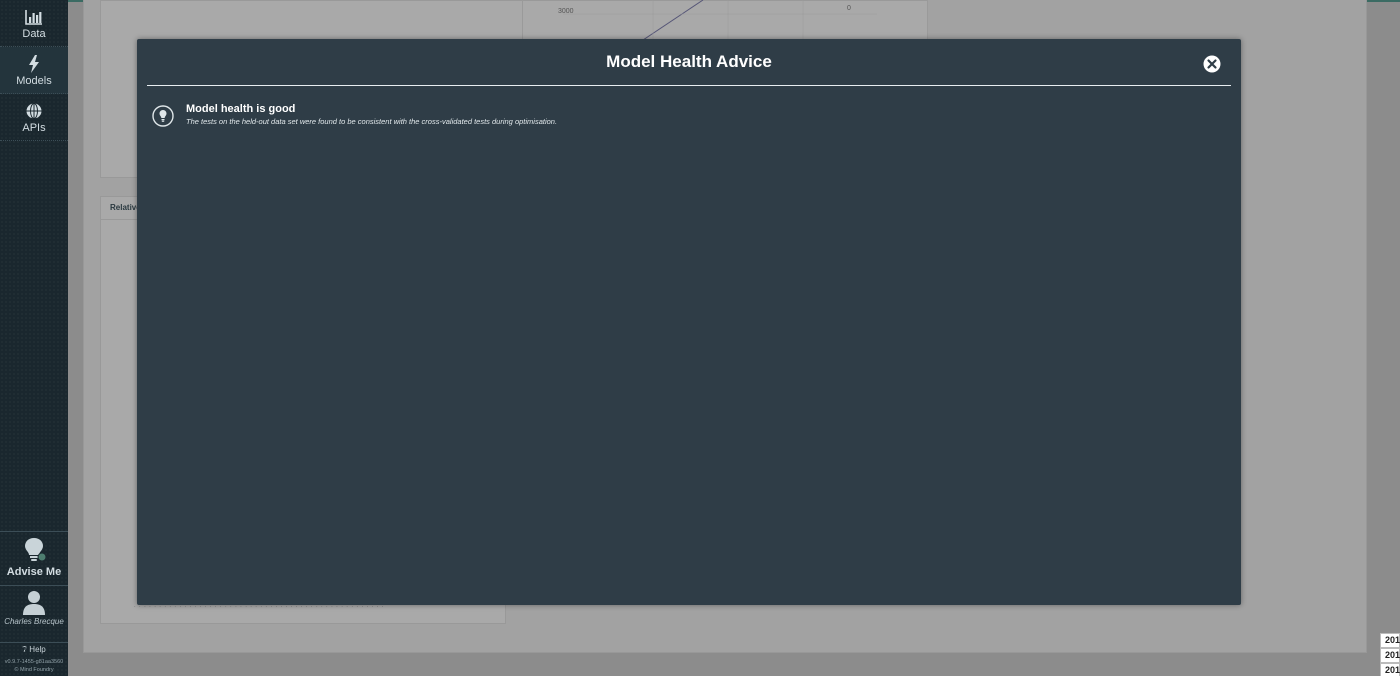 The height and width of the screenshot is (676, 1400). I want to click on data-table-fragment: 201 201 201, so click(1390, 654).